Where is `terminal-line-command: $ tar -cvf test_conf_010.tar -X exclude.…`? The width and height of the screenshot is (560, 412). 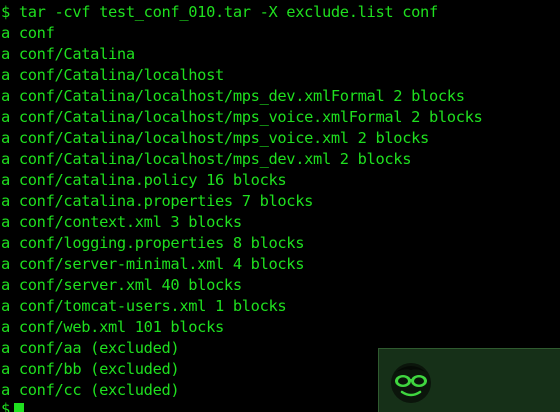 terminal-line-command: $ tar -cvf test_conf_010.tar -X exclude.… is located at coordinates (219, 12).